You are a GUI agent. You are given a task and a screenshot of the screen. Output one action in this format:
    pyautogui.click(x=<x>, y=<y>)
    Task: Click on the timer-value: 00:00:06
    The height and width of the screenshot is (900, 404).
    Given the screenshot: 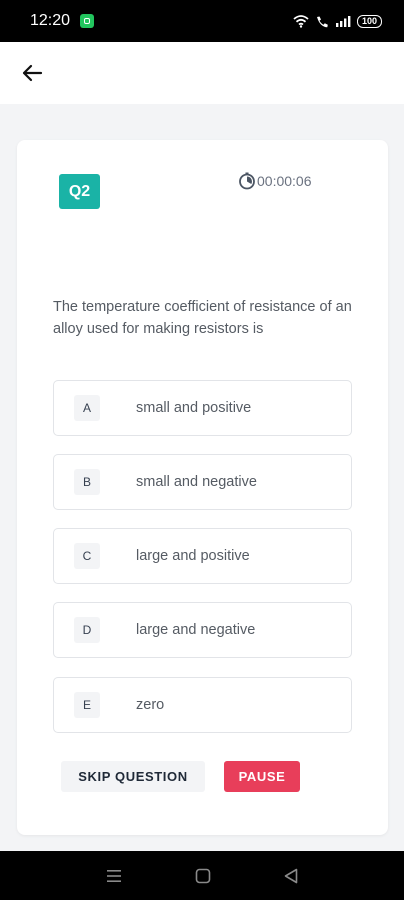 What is the action you would take?
    pyautogui.click(x=284, y=181)
    